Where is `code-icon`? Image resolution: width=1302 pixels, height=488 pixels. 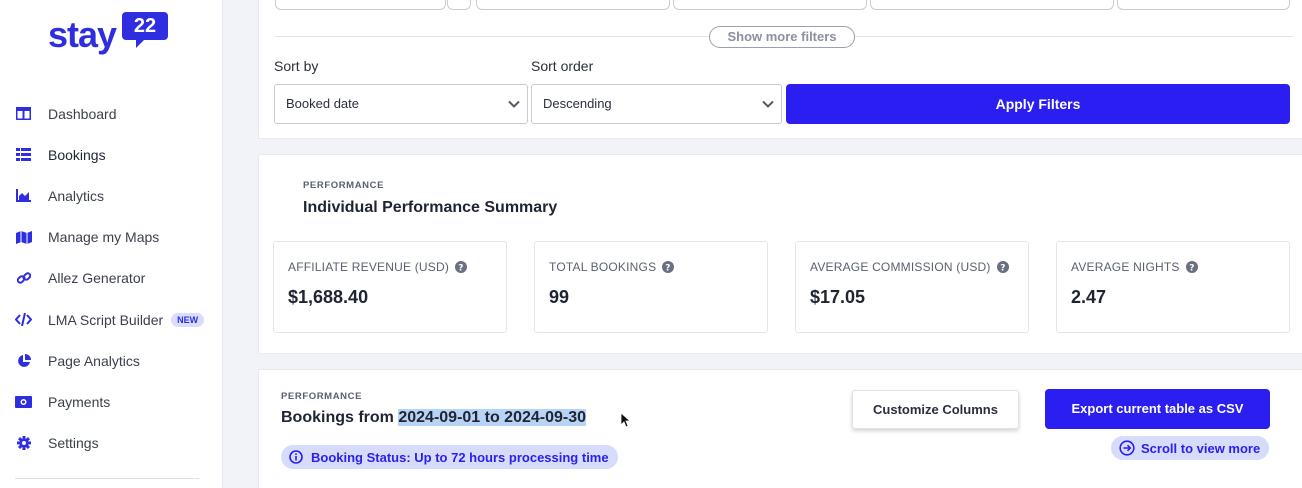
code-icon is located at coordinates (23, 319).